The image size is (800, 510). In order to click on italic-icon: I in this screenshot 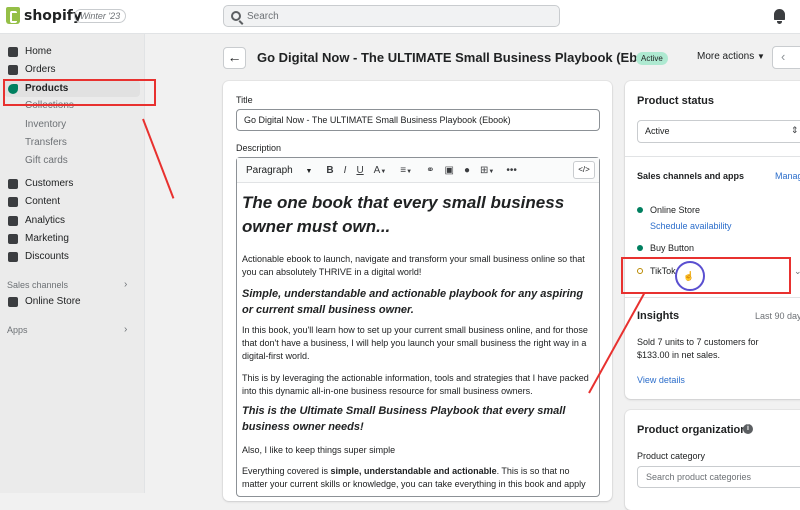, I will do `click(345, 170)`.